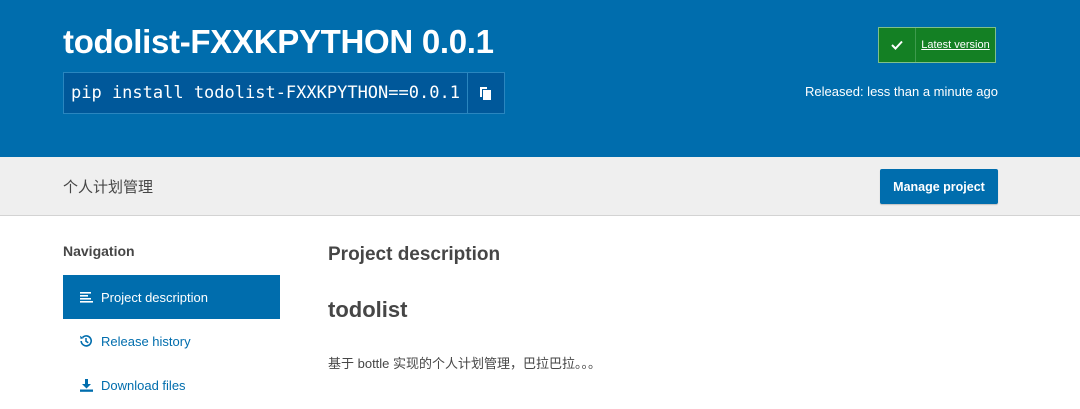 The height and width of the screenshot is (409, 1080). I want to click on check-icon, so click(897, 45).